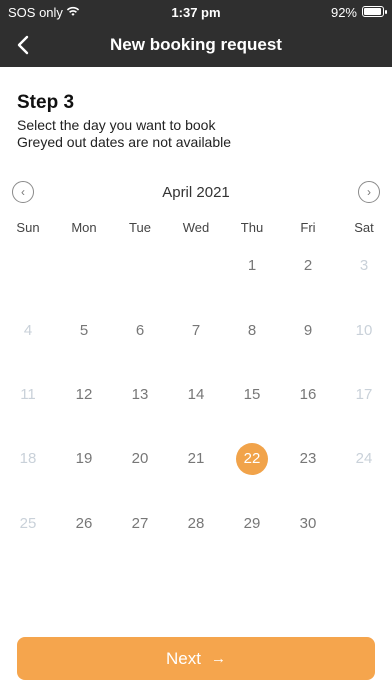  What do you see at coordinates (84, 331) in the screenshot?
I see `calendar-day: 5` at bounding box center [84, 331].